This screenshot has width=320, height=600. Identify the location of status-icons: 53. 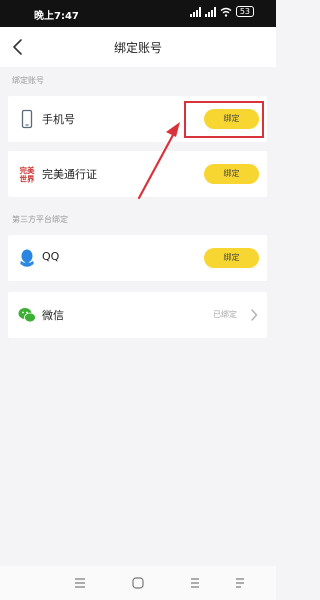
(221, 11).